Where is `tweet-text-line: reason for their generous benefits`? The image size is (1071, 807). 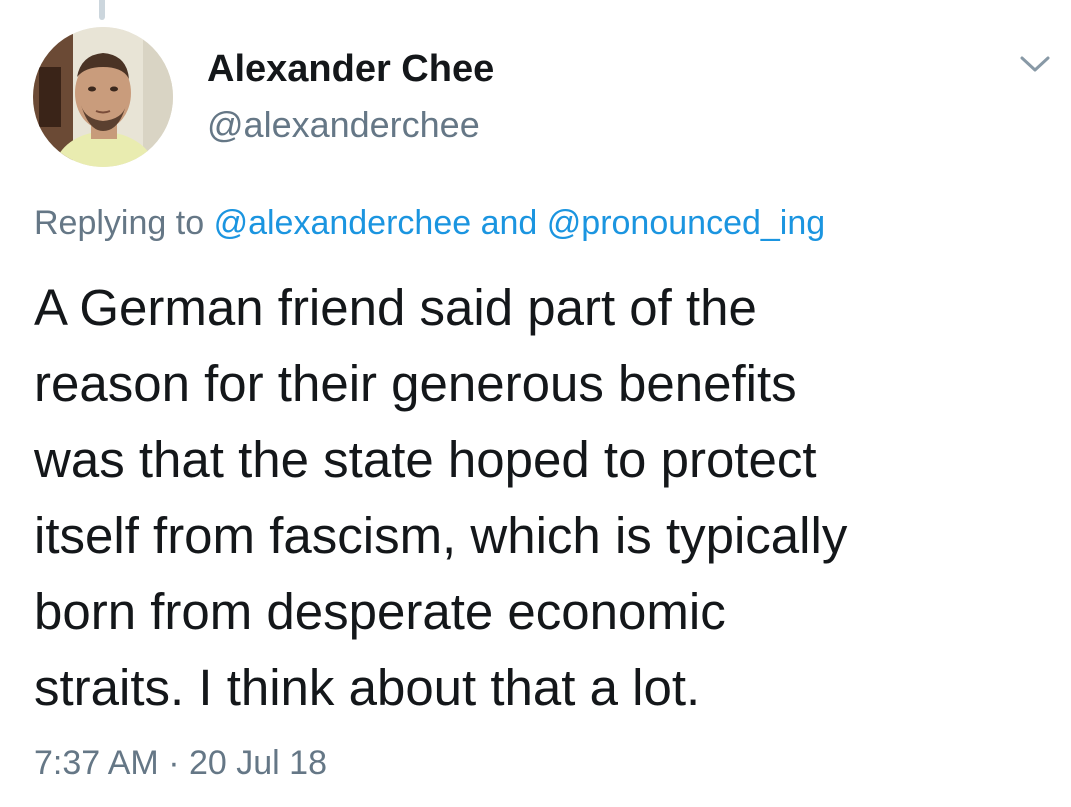 tweet-text-line: reason for their generous benefits is located at coordinates (415, 383).